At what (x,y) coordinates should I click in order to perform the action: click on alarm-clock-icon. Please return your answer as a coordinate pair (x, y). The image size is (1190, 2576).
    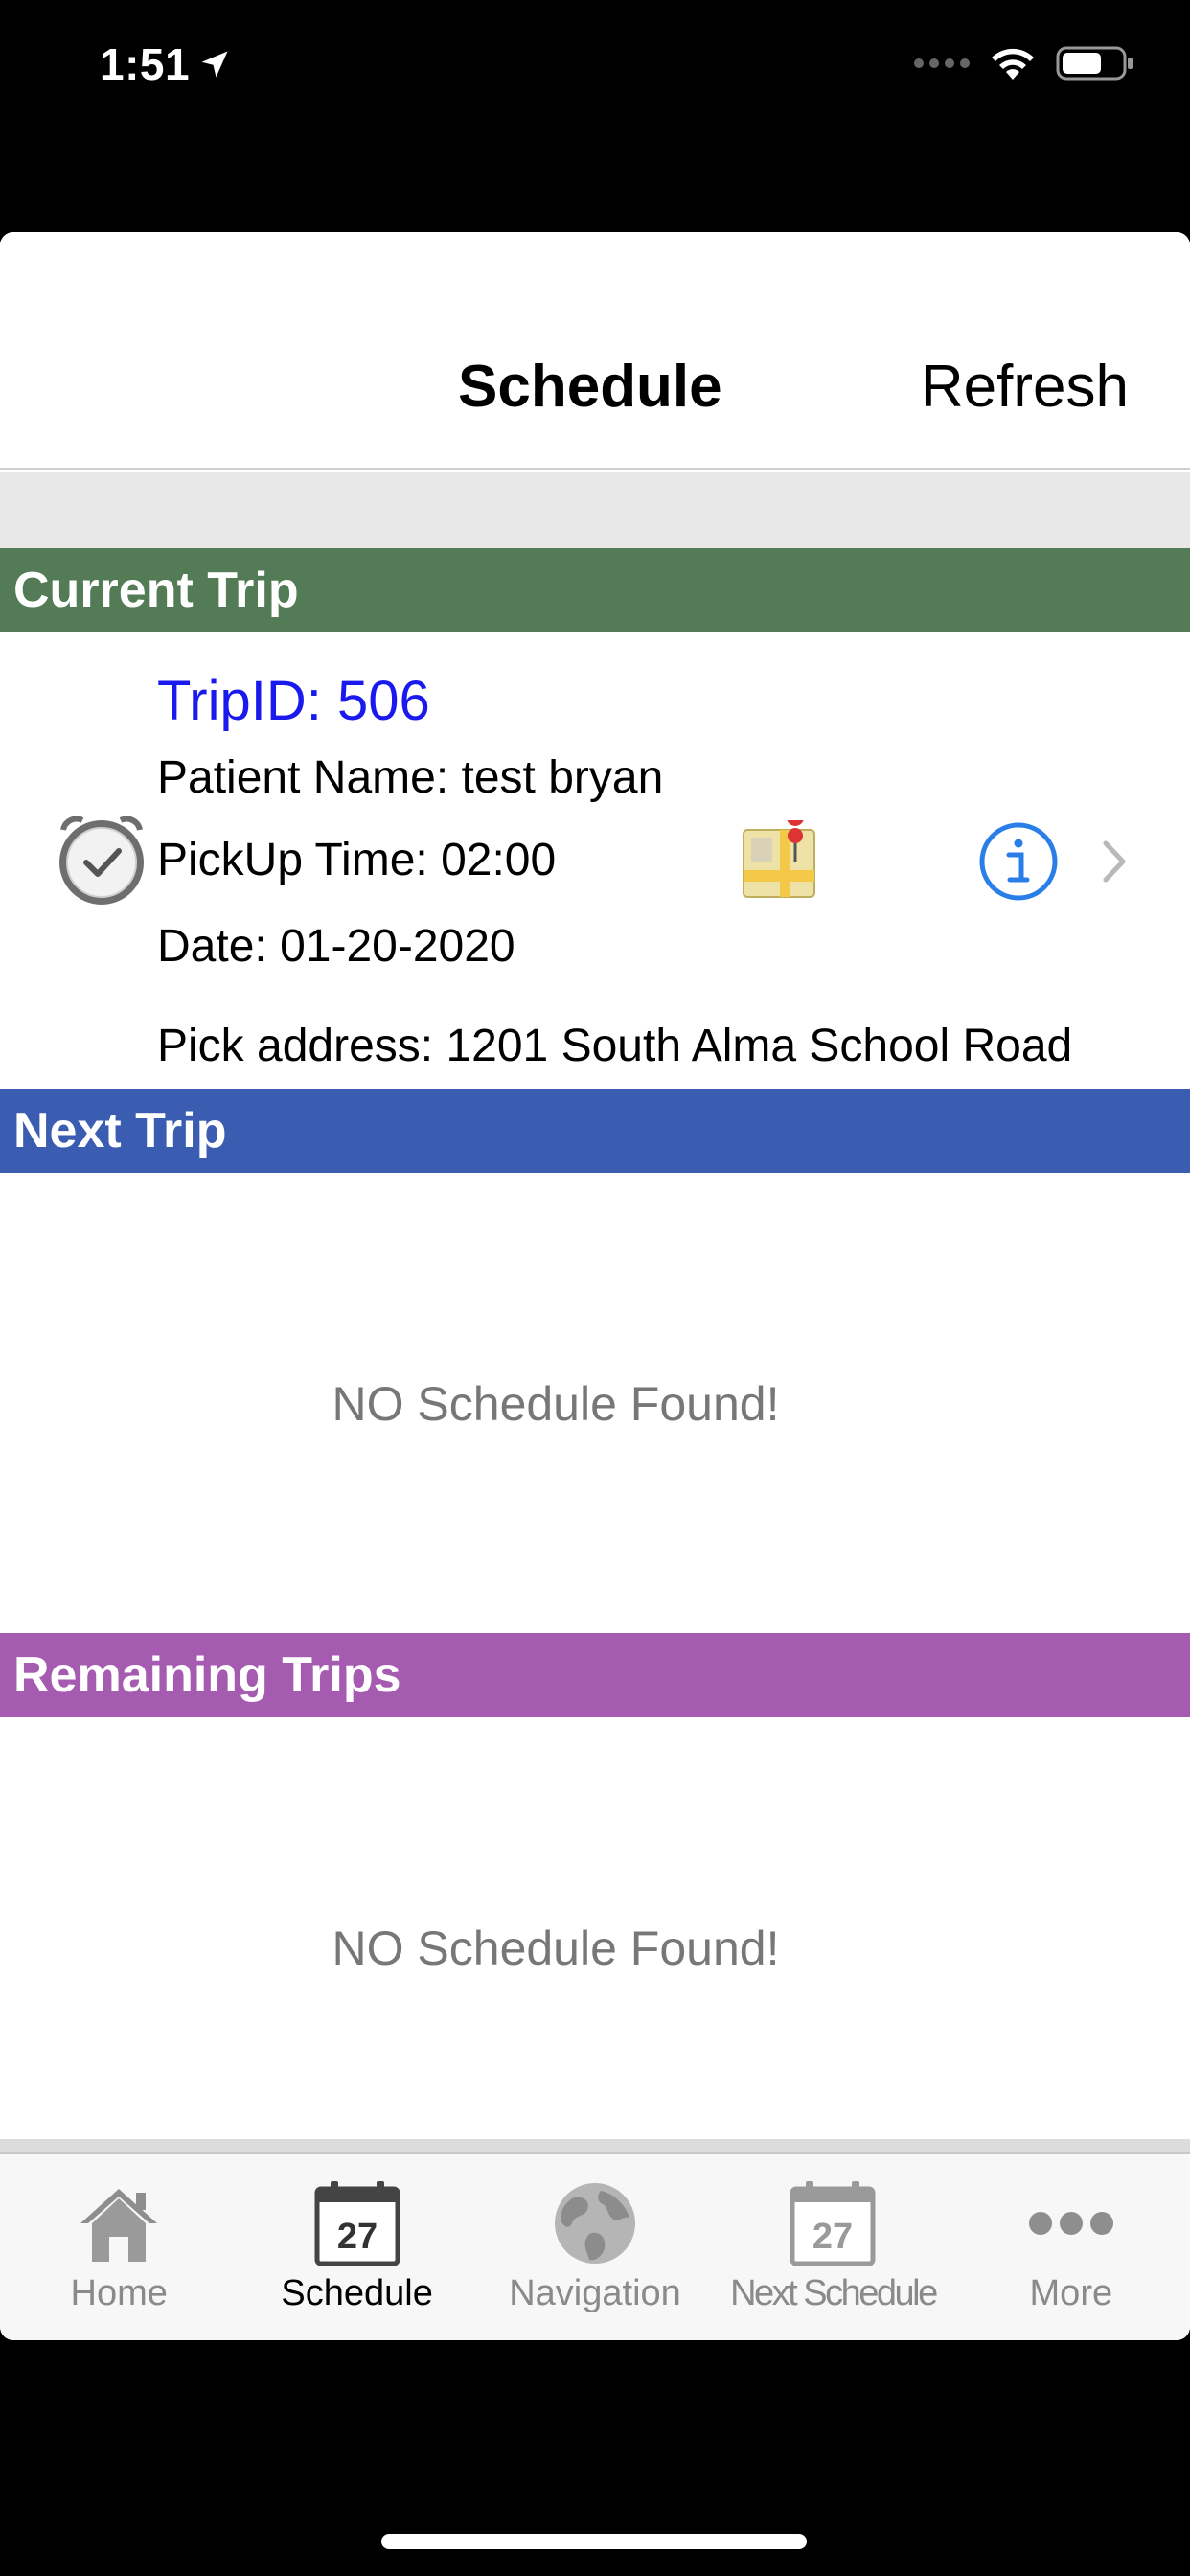
    Looking at the image, I should click on (101, 860).